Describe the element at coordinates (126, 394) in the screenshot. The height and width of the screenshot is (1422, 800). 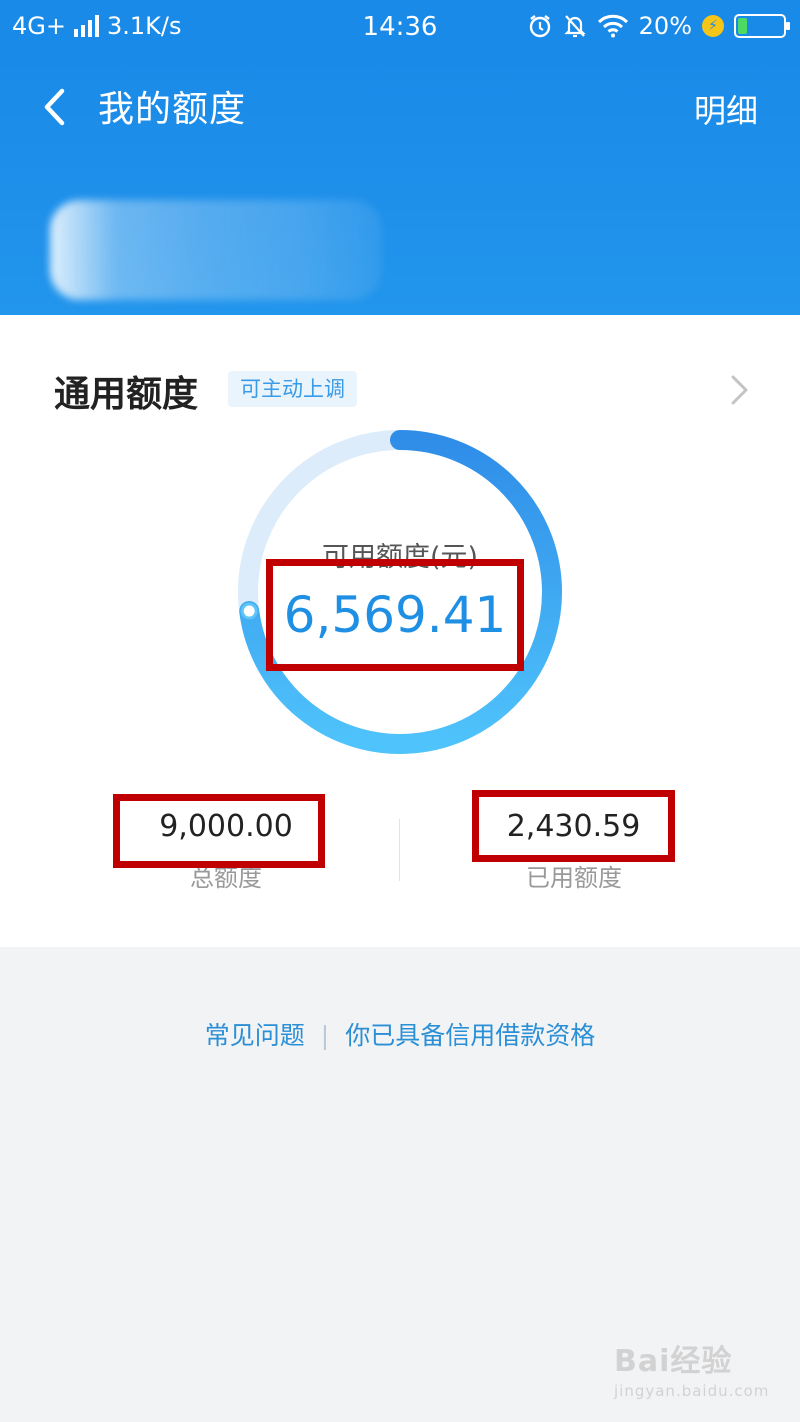
I see `section-title: 通用额度` at that location.